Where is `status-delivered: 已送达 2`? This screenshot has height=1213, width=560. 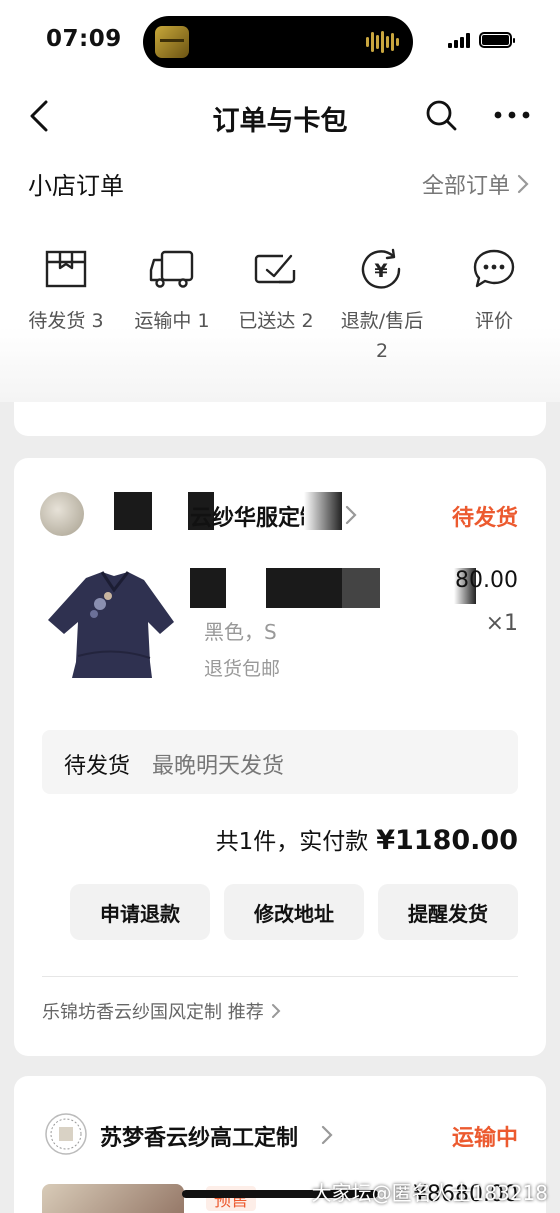 status-delivered: 已送达 2 is located at coordinates (276, 292).